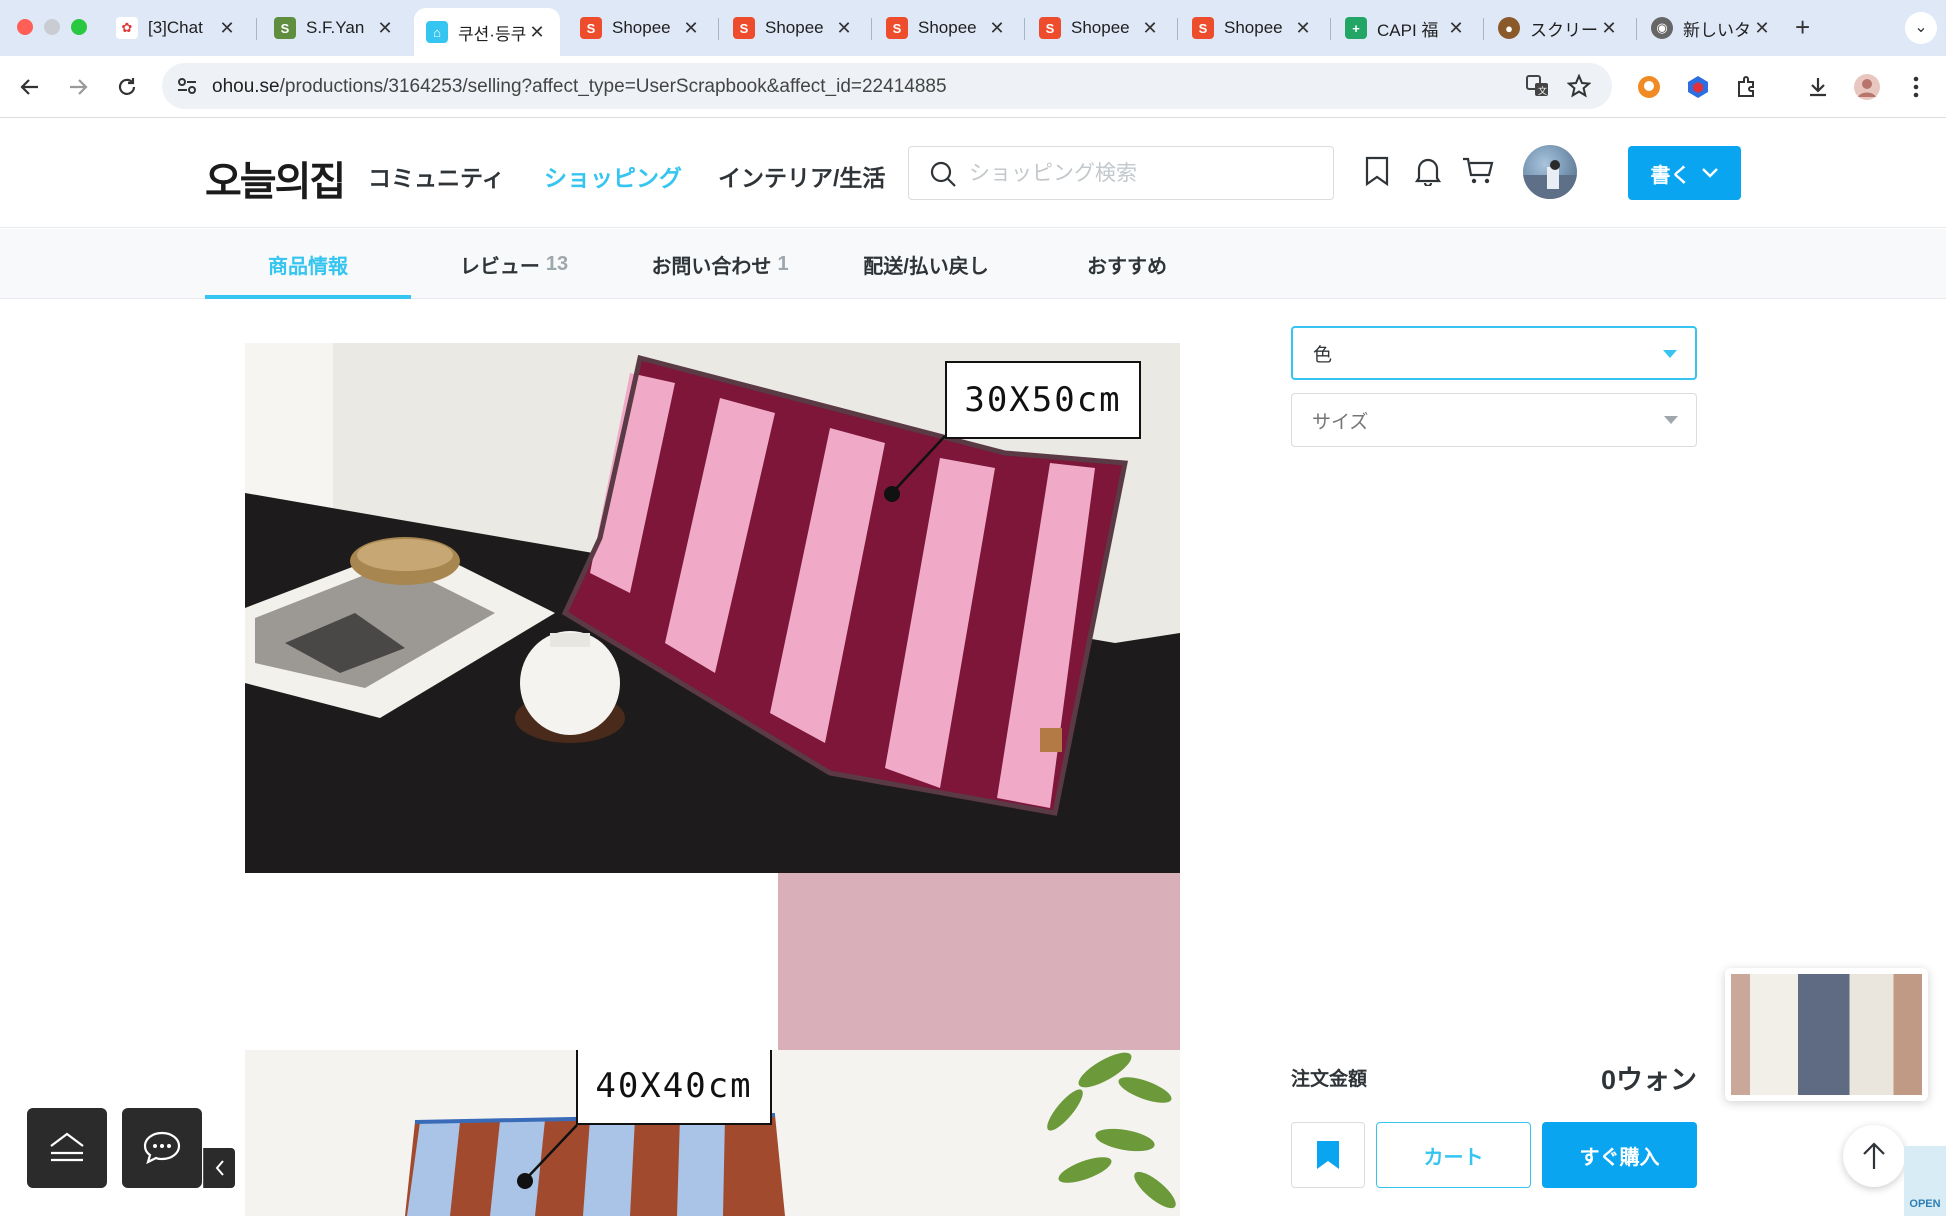 Image resolution: width=1946 pixels, height=1216 pixels. I want to click on collapse-button, so click(219, 1168).